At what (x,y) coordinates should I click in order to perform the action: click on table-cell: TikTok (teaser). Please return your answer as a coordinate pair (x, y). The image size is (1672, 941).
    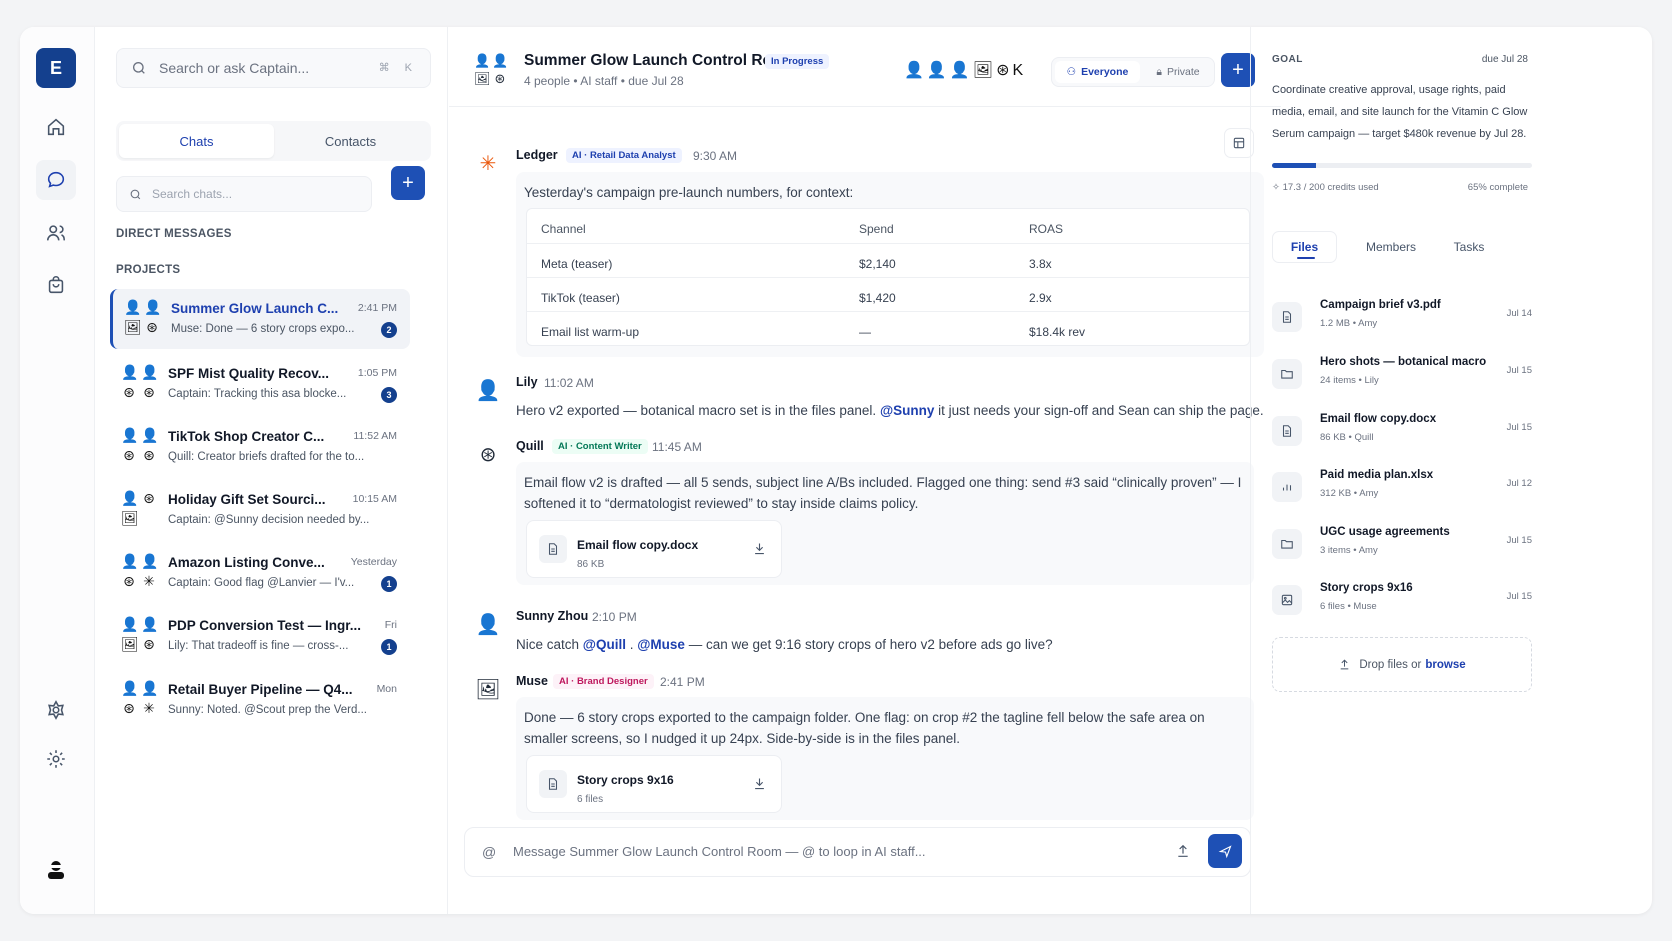
    Looking at the image, I should click on (580, 298).